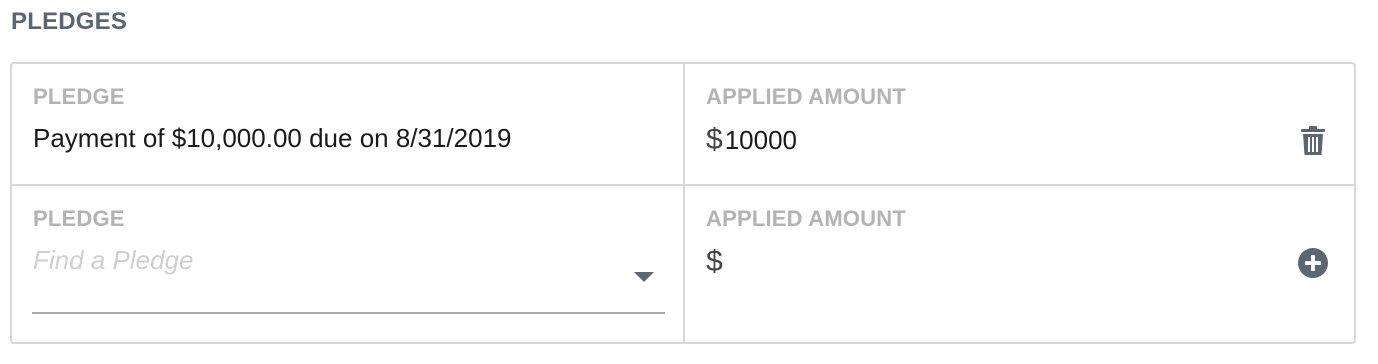 Image resolution: width=1378 pixels, height=364 pixels. I want to click on find-pledge-input: Find a Pledge, so click(113, 260).